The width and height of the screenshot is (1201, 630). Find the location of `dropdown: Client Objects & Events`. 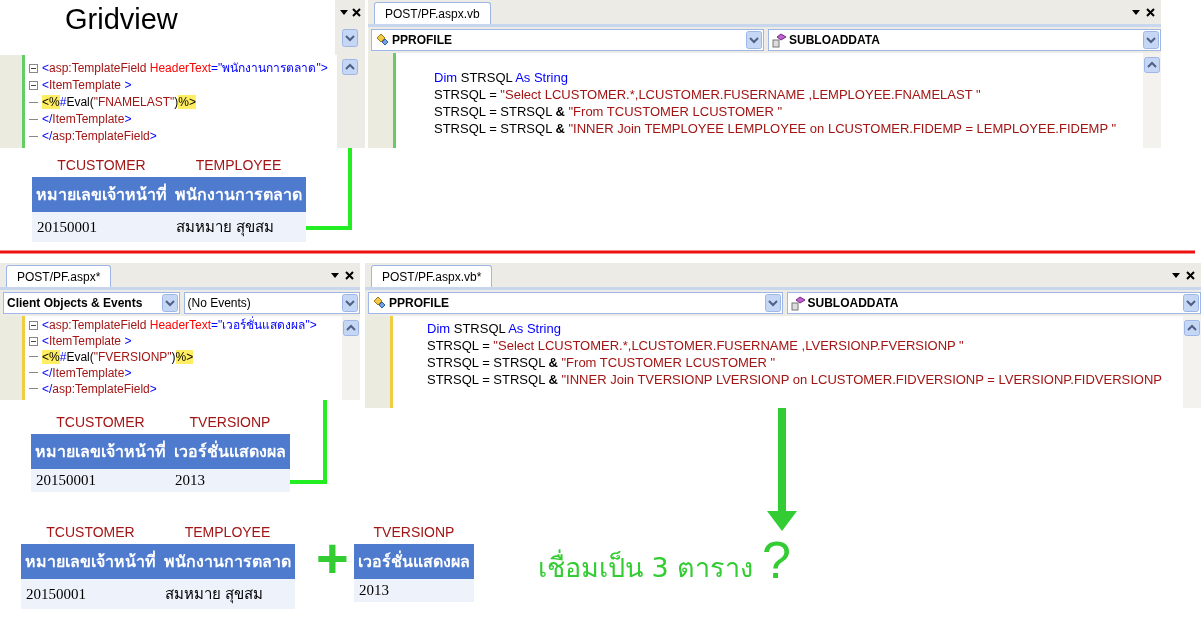

dropdown: Client Objects & Events is located at coordinates (91, 303).